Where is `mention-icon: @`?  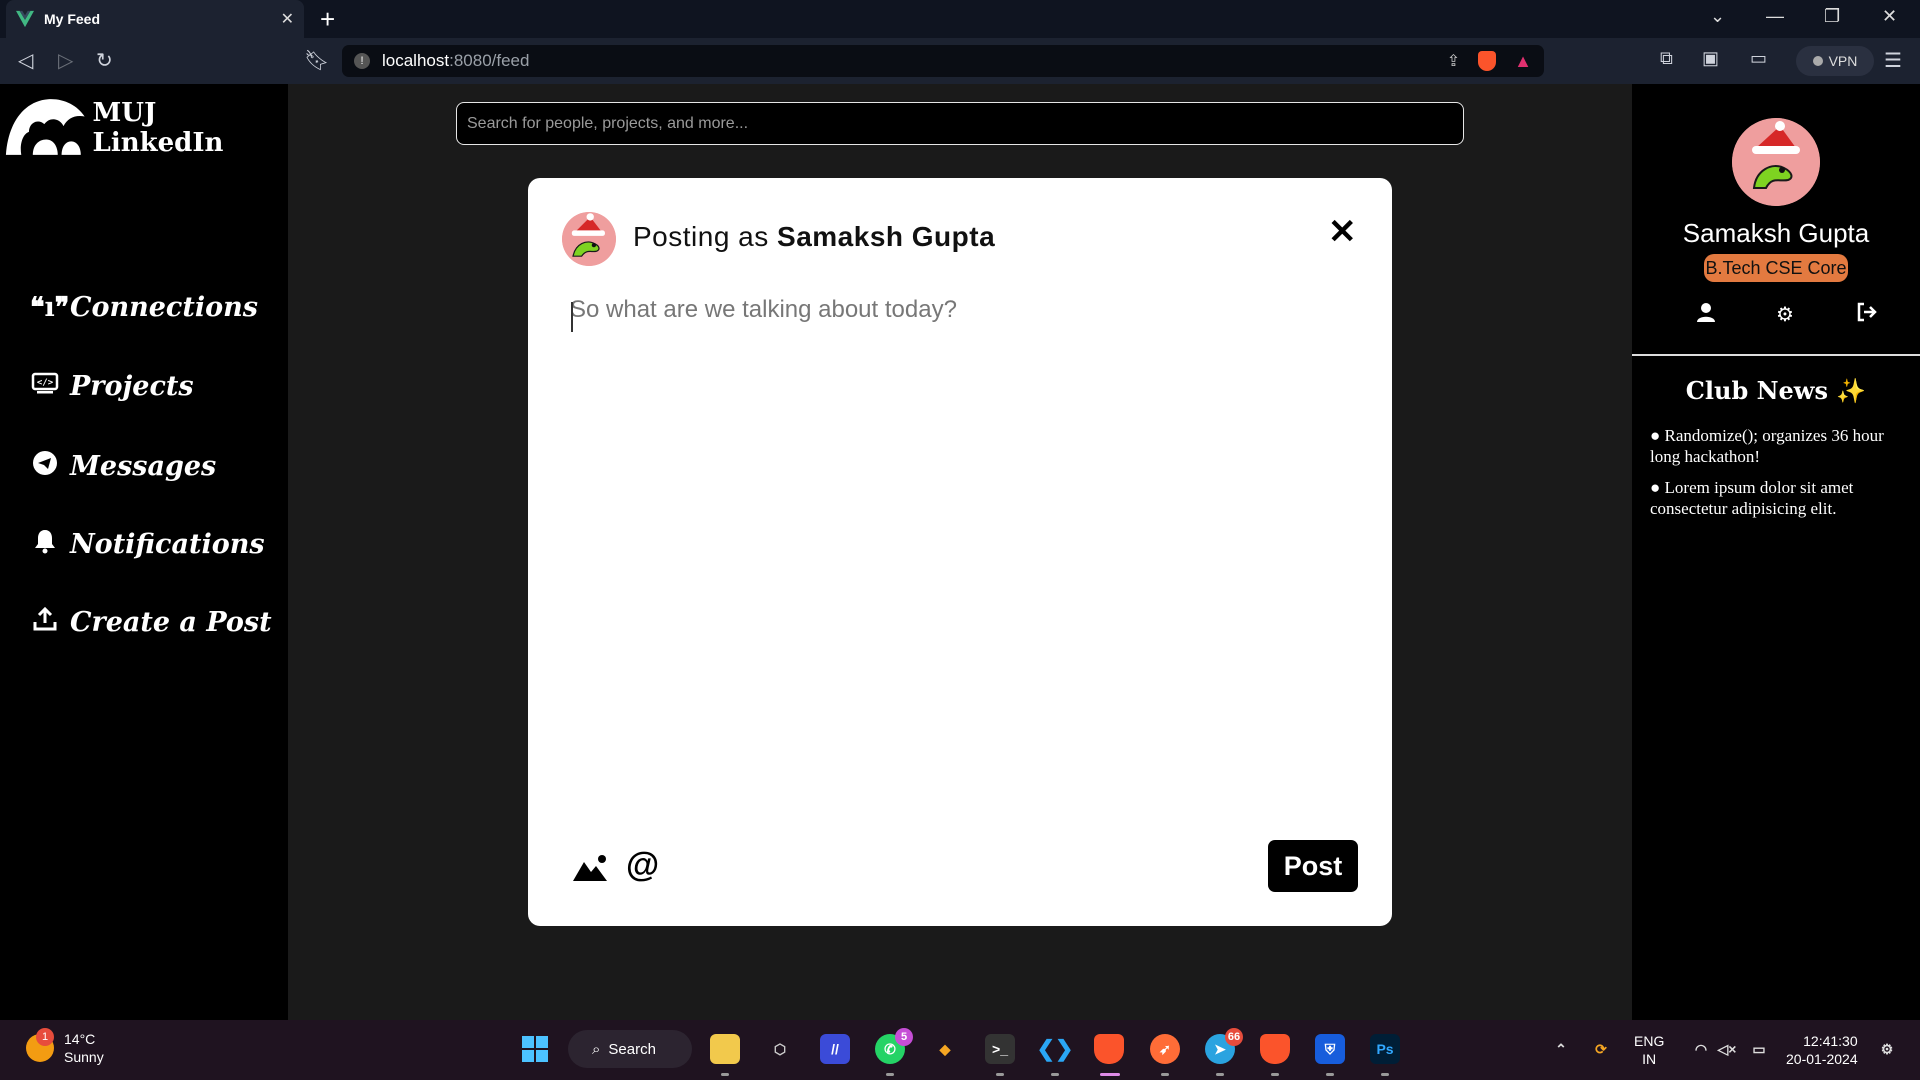
mention-icon: @ is located at coordinates (642, 865).